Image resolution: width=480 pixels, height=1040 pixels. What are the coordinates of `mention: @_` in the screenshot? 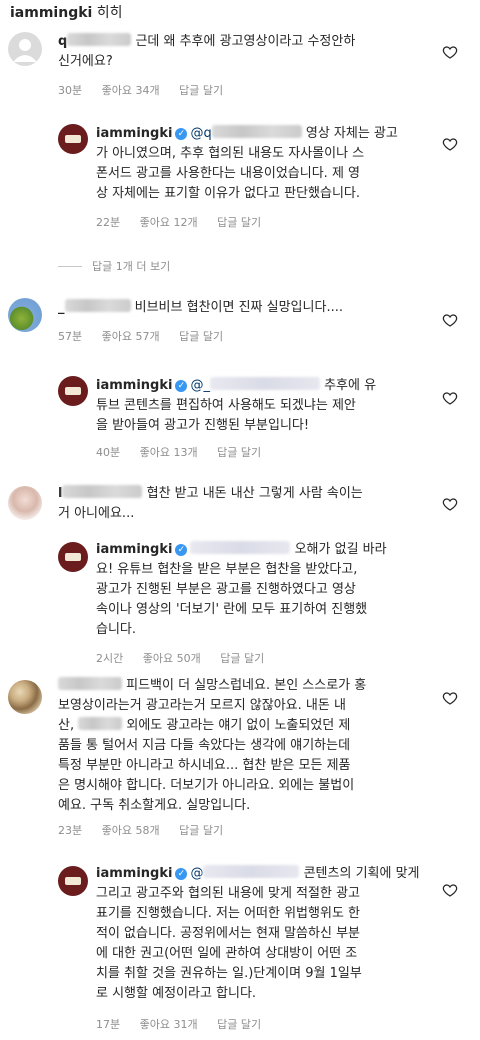 It's located at (200, 385).